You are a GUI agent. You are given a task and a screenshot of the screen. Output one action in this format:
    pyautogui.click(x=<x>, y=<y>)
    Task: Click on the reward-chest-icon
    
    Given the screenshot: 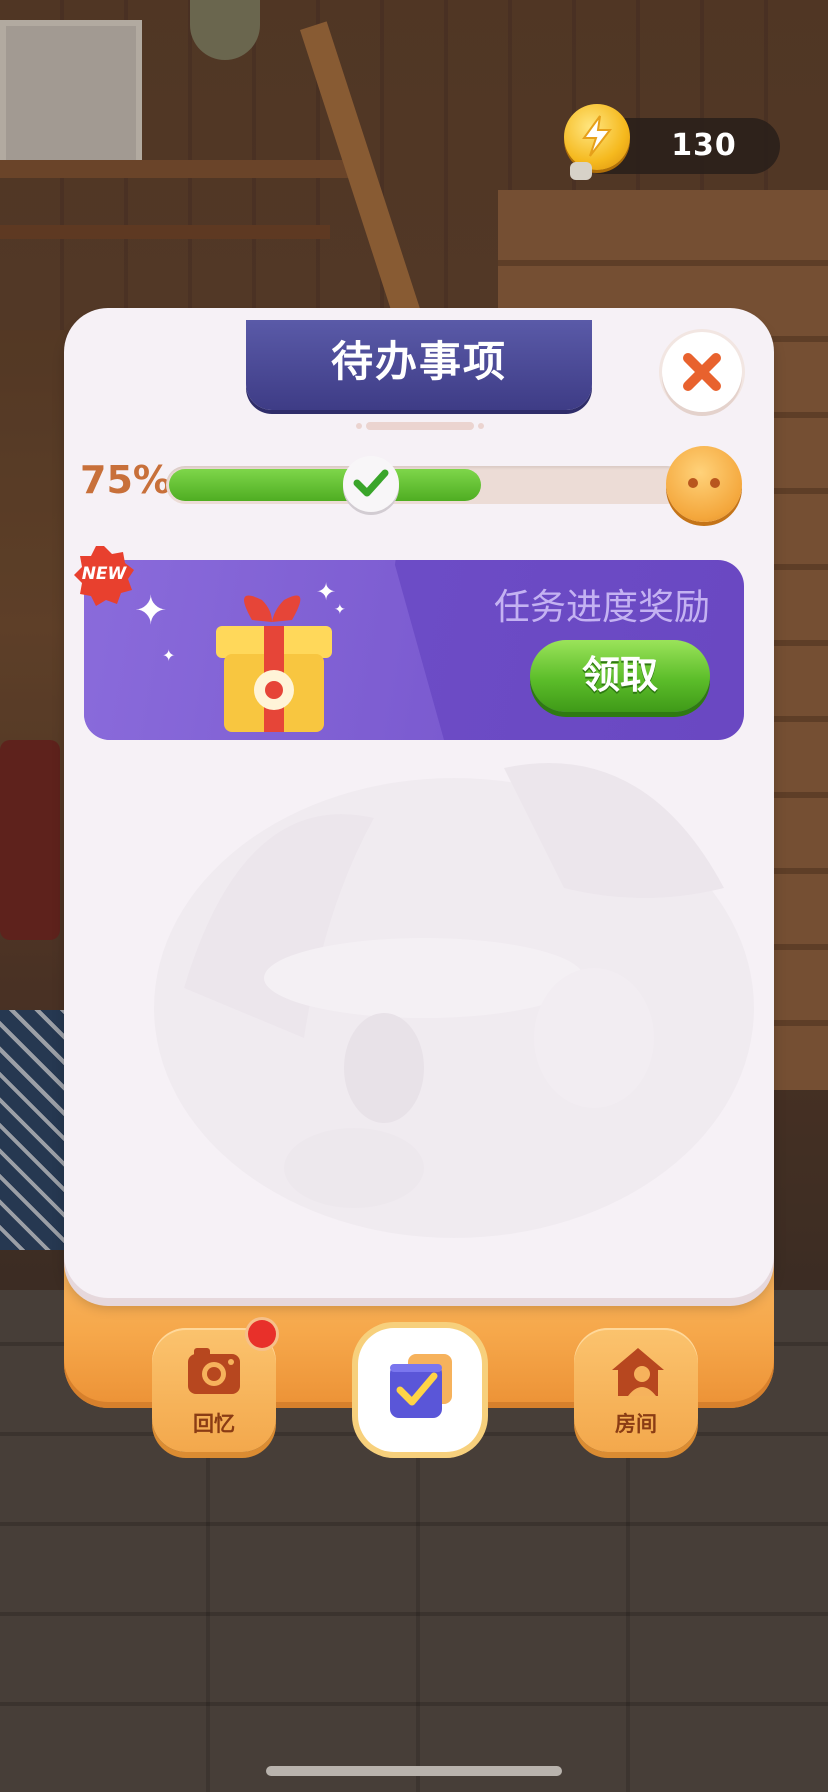 What is the action you would take?
    pyautogui.click(x=704, y=484)
    